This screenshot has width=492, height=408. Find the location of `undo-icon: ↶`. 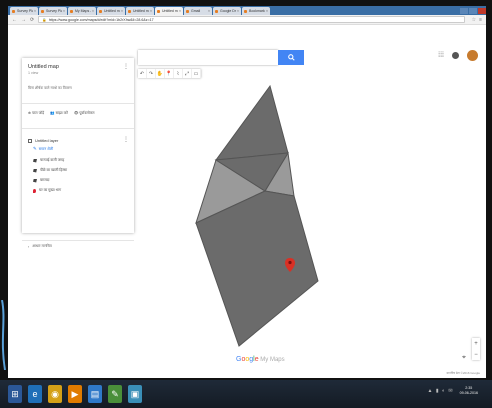

undo-icon: ↶ is located at coordinates (142, 73).